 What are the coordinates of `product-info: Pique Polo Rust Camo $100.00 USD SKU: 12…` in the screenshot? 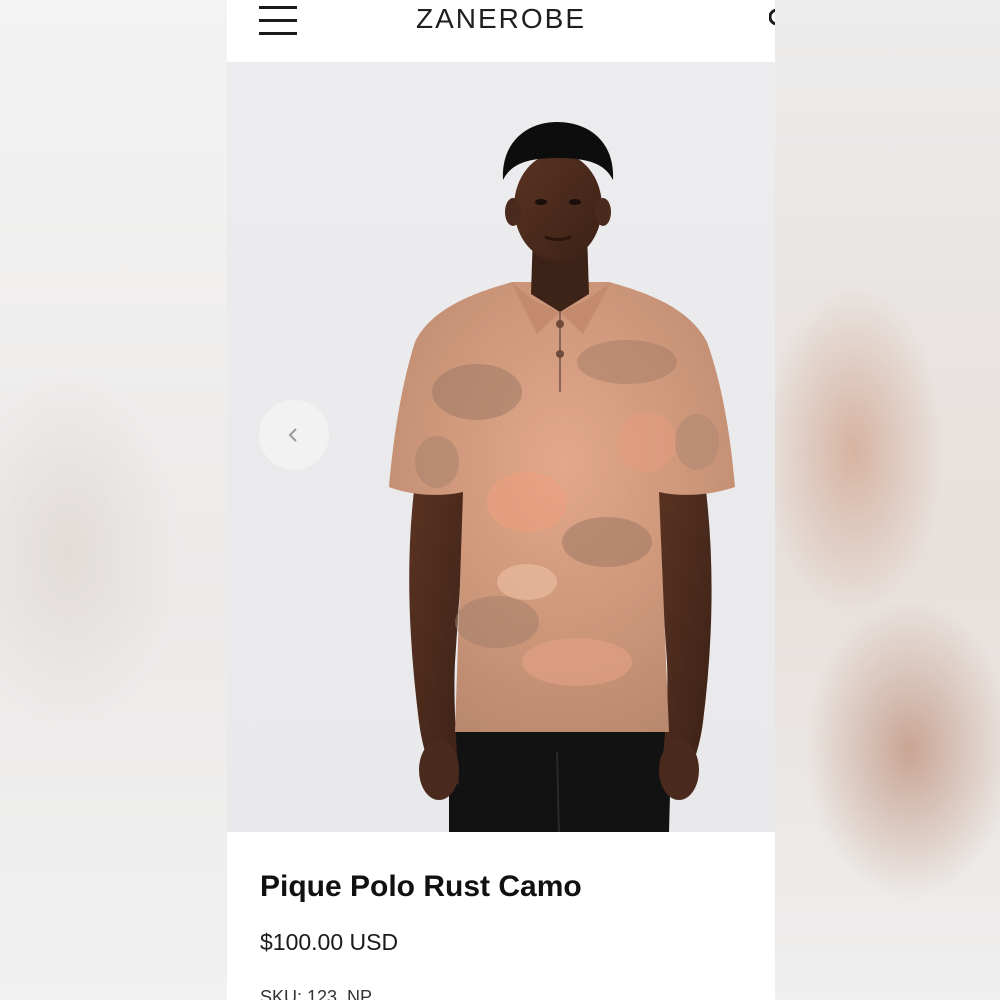 It's located at (501, 916).